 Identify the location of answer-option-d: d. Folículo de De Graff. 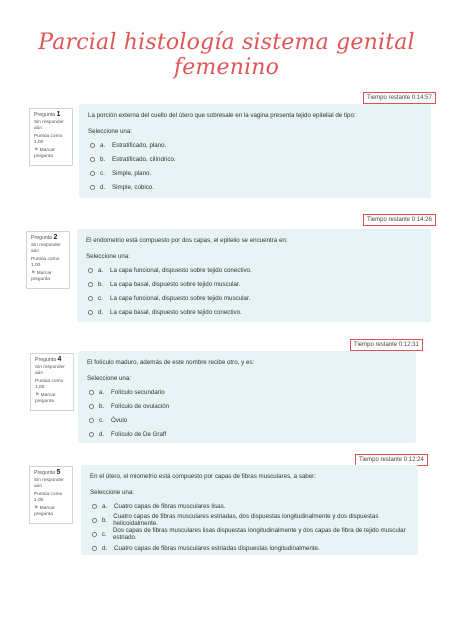
(247, 434).